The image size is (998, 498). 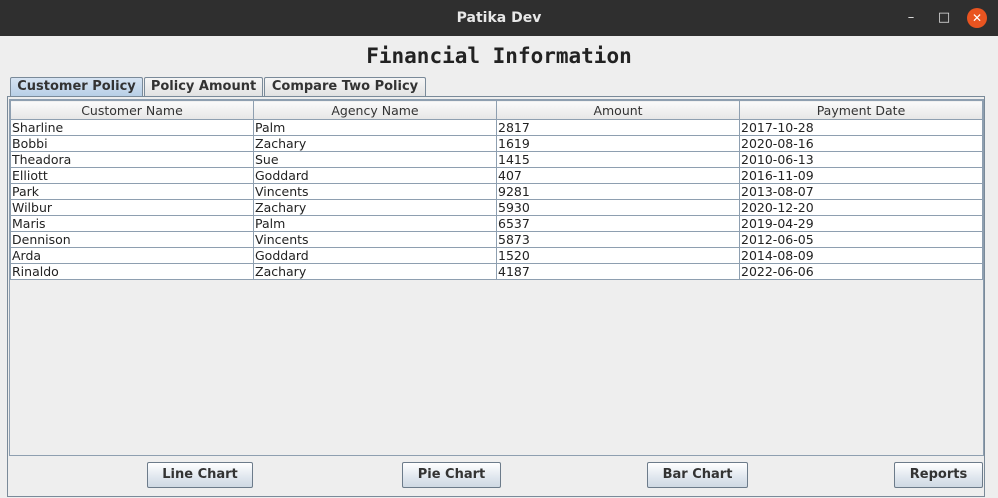 I want to click on table-row: Bobbi Zachary 1619 2020-08-16, so click(x=496, y=143).